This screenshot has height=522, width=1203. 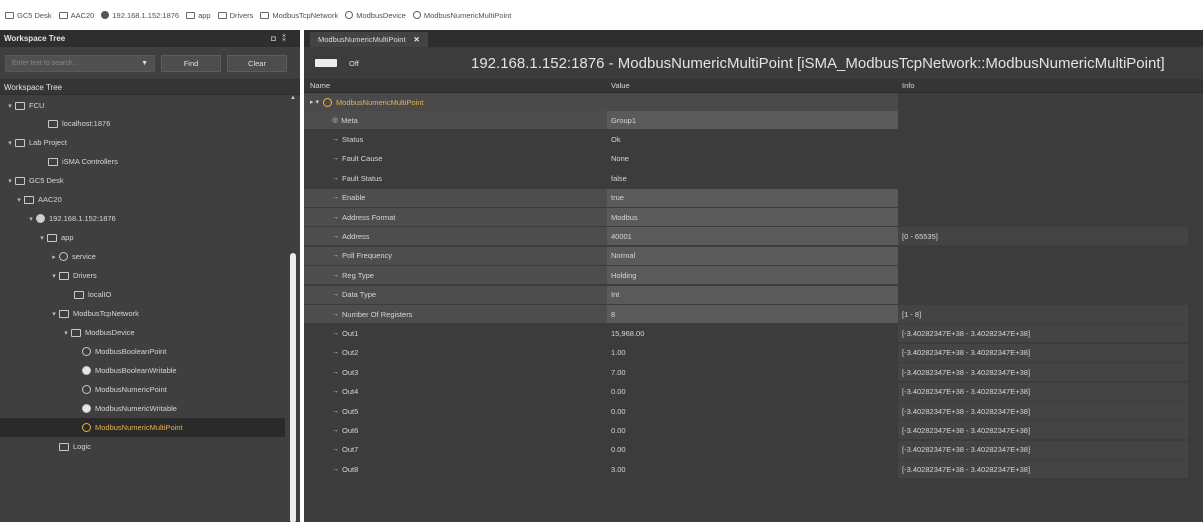 What do you see at coordinates (746, 102) in the screenshot?
I see `table-row-root: ▸ ▾ ModbusNumericMultiPoint` at bounding box center [746, 102].